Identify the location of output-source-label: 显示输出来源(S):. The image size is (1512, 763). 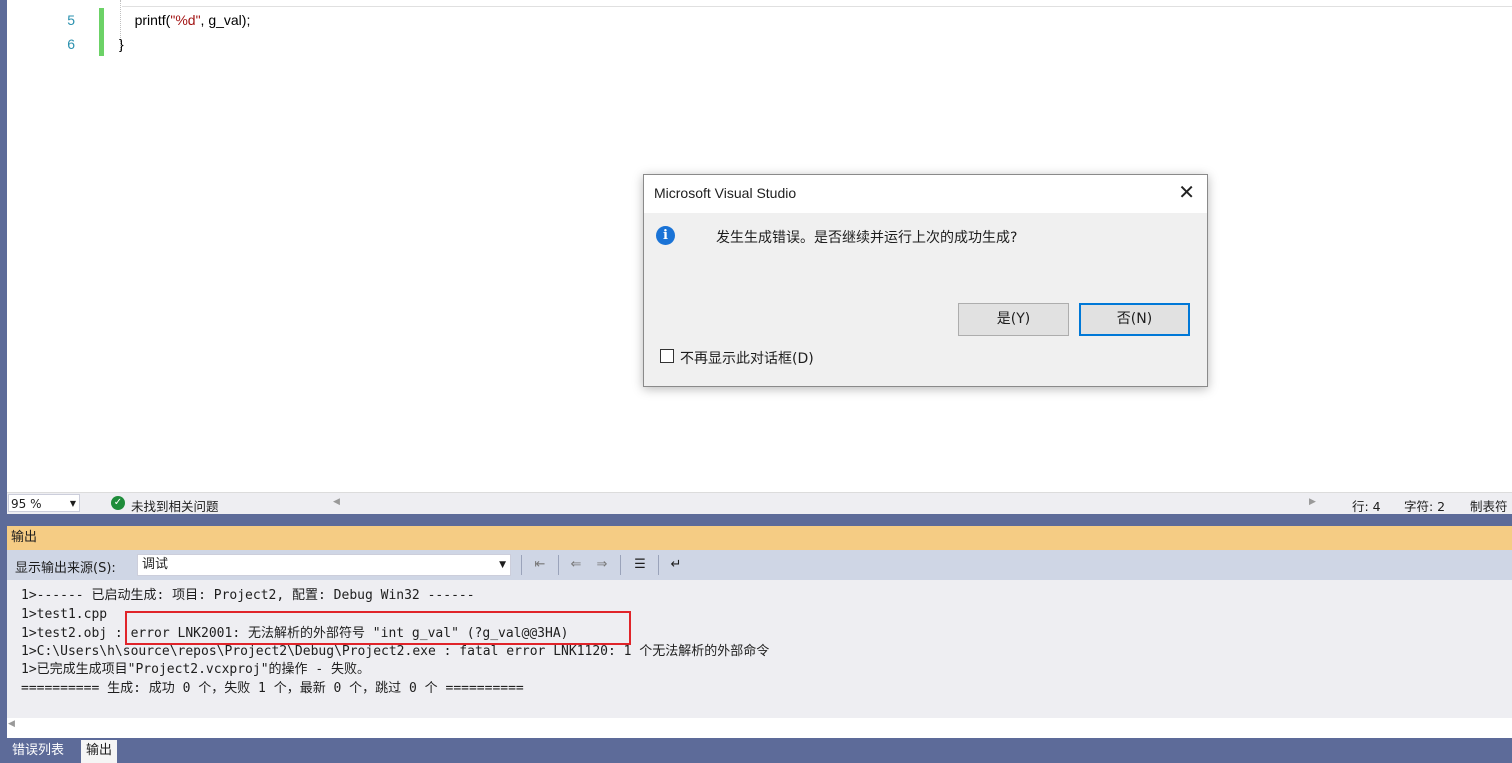
(65, 568).